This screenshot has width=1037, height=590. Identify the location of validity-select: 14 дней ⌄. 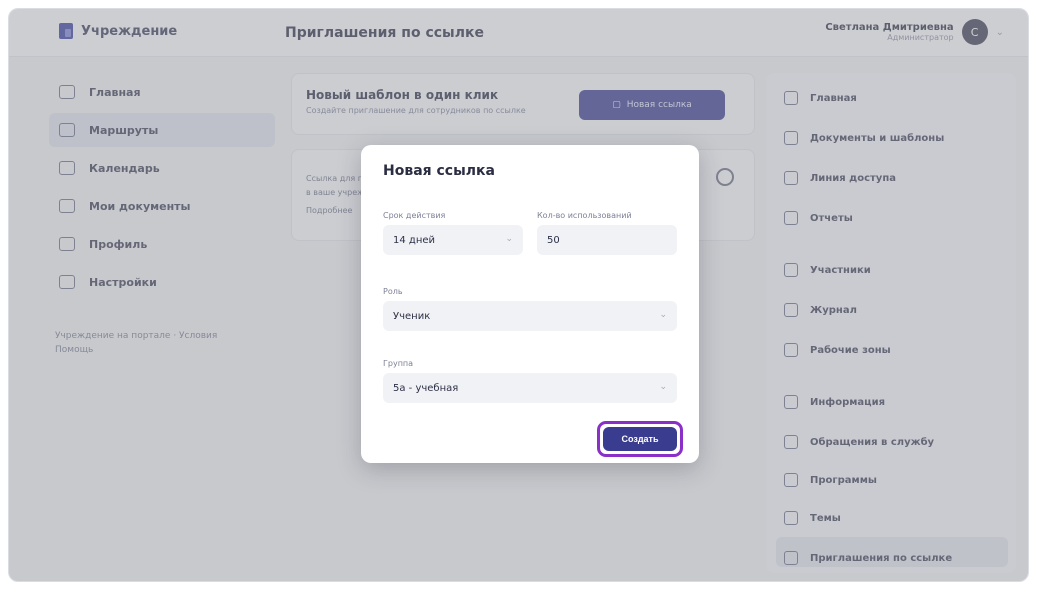
(453, 240).